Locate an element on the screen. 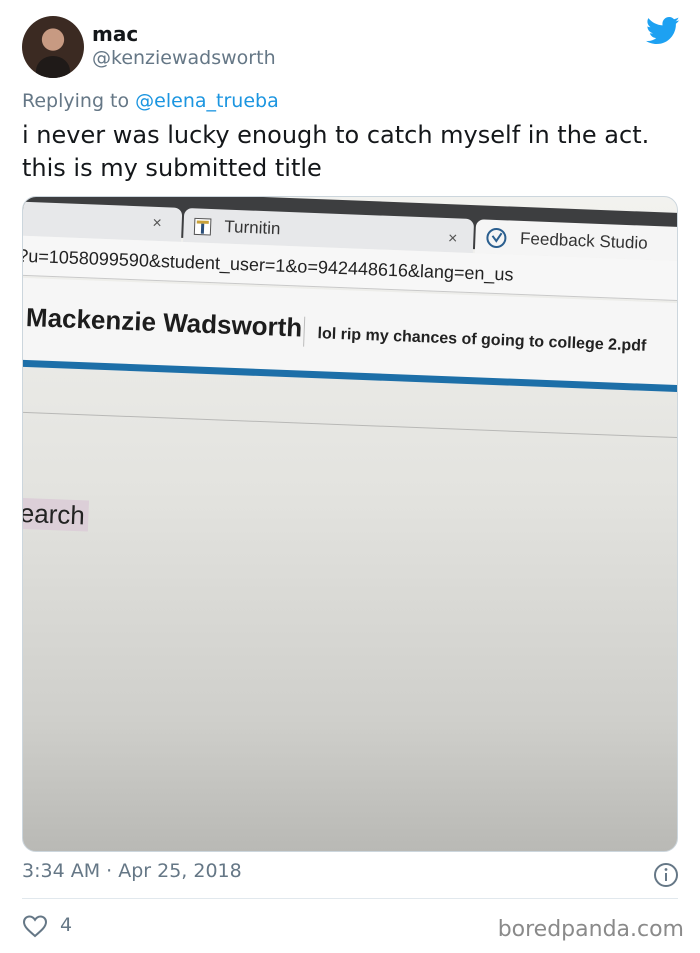 The height and width of the screenshot is (953, 700). info-icon is located at coordinates (666, 875).